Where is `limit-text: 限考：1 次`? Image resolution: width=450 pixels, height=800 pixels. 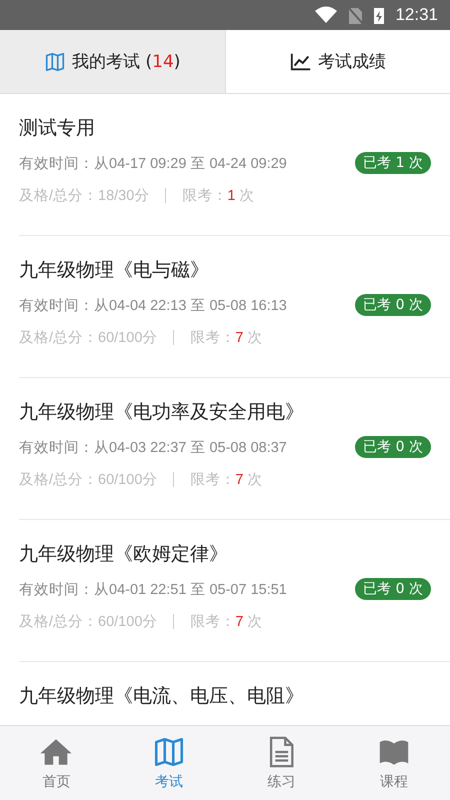 limit-text: 限考：1 次 is located at coordinates (218, 196).